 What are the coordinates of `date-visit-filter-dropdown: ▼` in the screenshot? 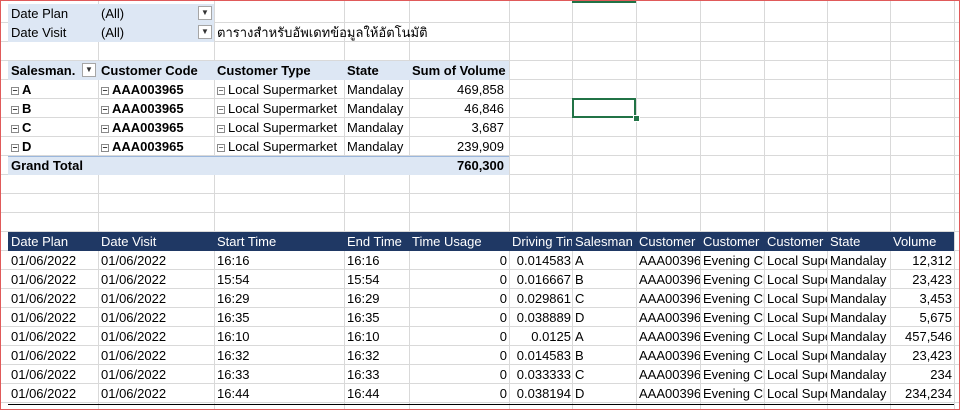 It's located at (205, 32).